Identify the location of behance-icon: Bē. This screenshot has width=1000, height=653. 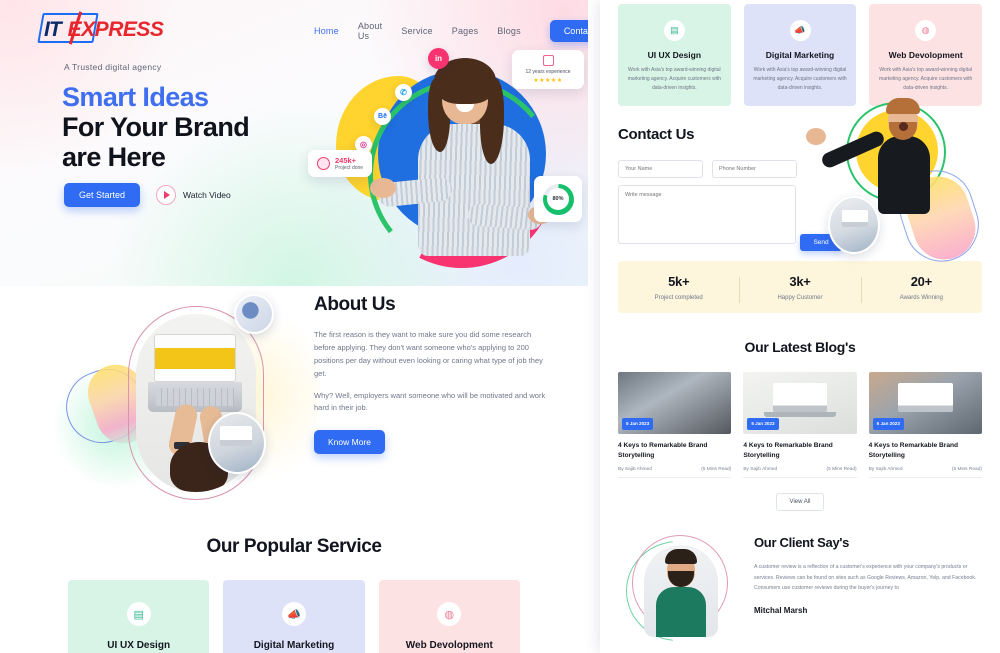
(382, 116).